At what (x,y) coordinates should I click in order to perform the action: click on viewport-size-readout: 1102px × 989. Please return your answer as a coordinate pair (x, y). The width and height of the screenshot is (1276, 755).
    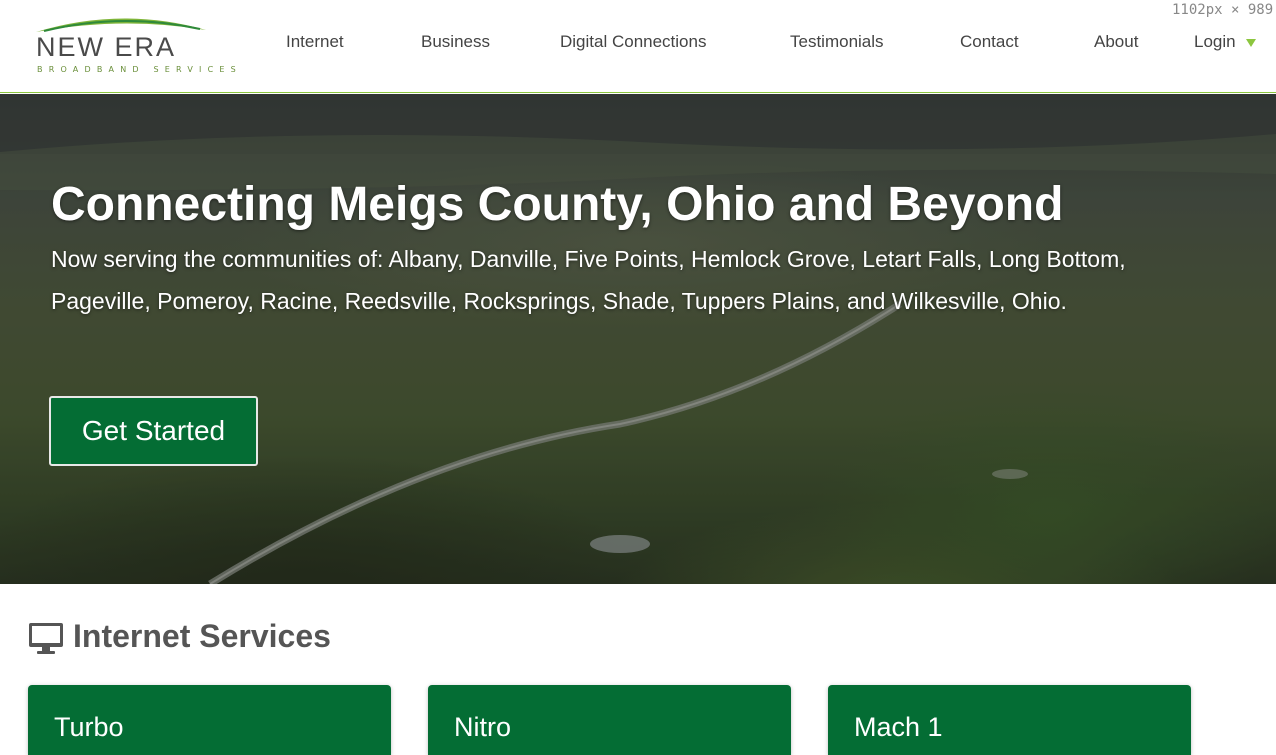
    Looking at the image, I should click on (1220, 11).